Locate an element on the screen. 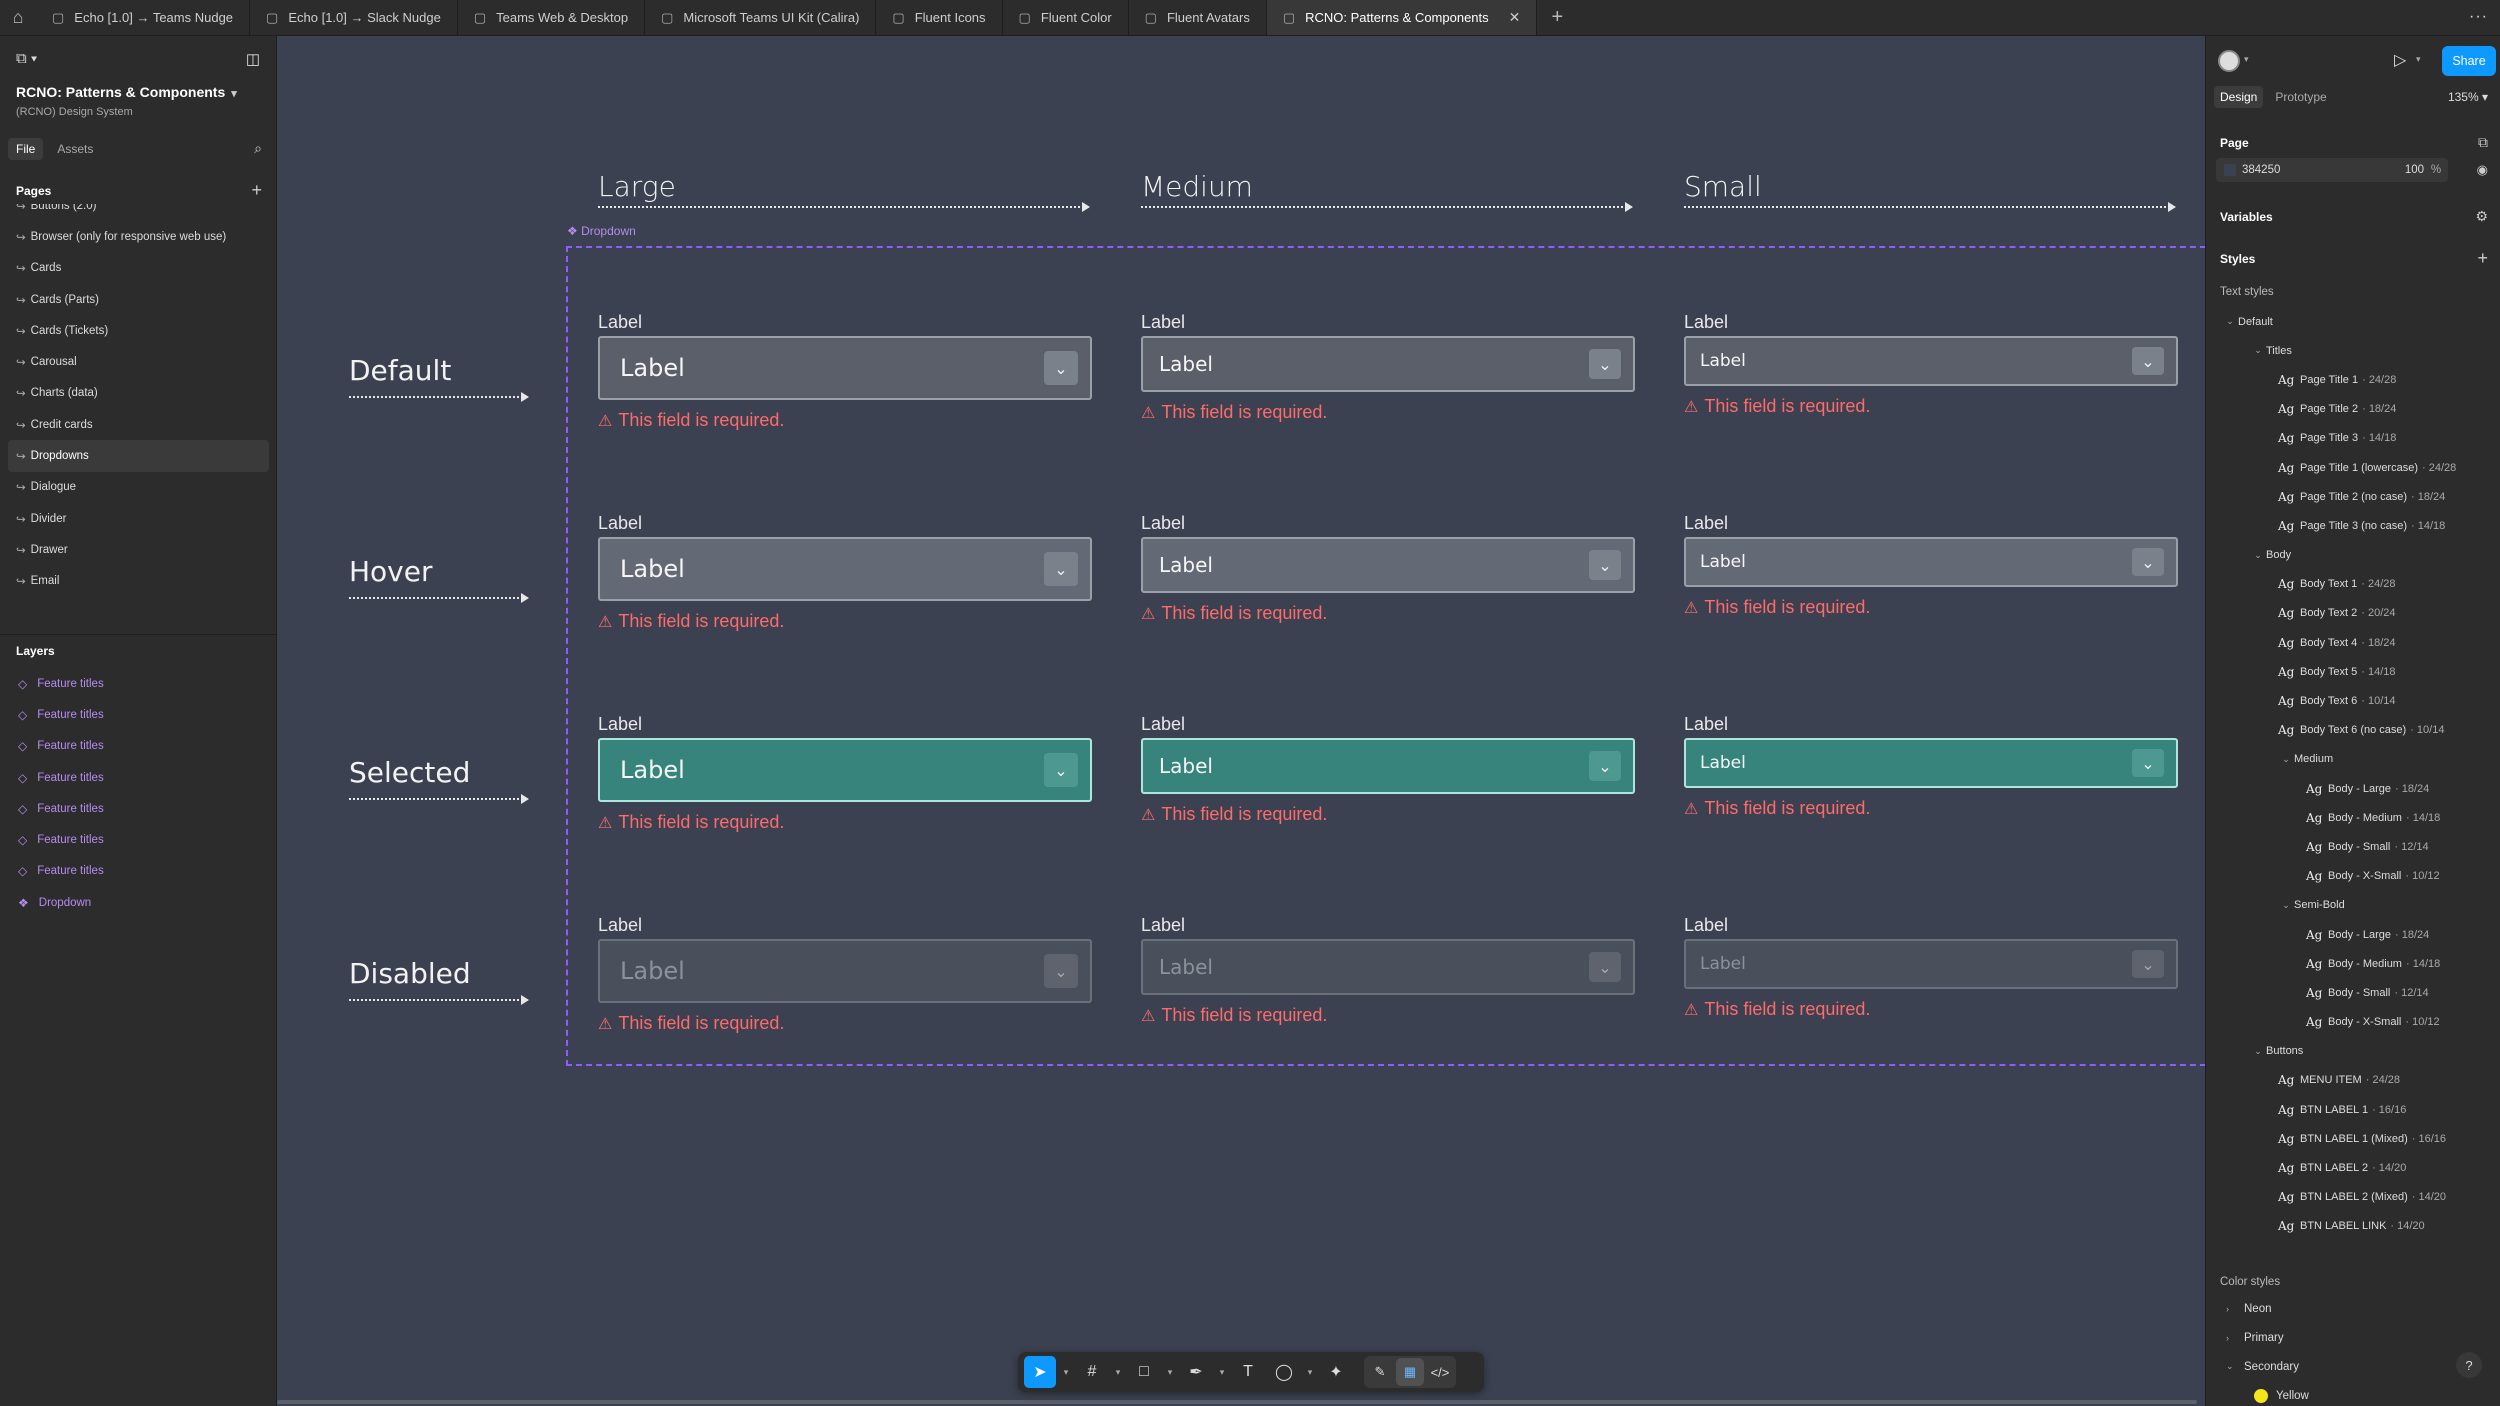  text-style-item: Ag Page Title 3 · 14/18 is located at coordinates (2353, 438).